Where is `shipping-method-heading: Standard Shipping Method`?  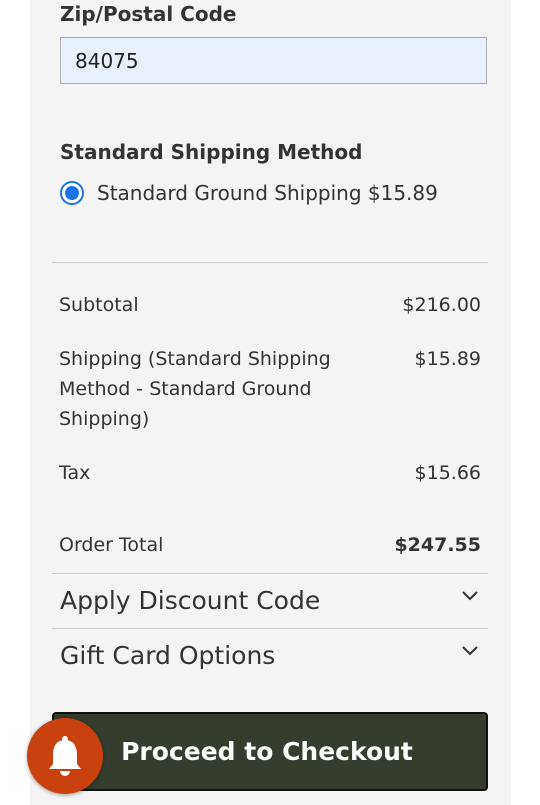 shipping-method-heading: Standard Shipping Method is located at coordinates (211, 152).